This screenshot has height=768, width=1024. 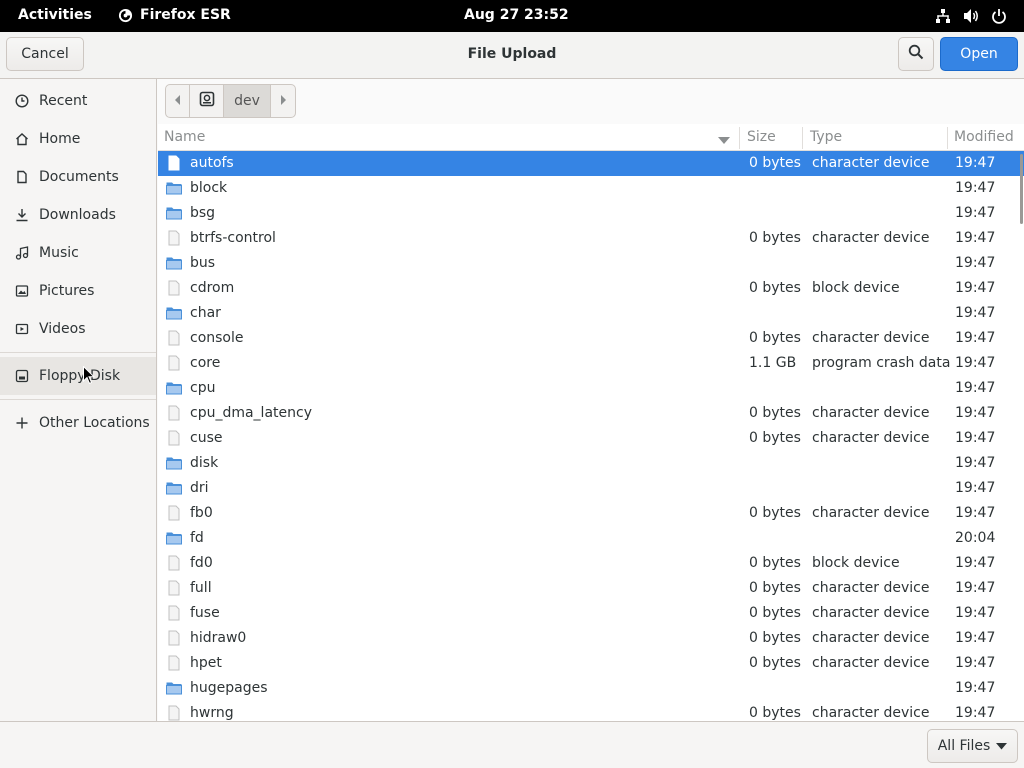 I want to click on path-segment-current: dev, so click(x=247, y=101).